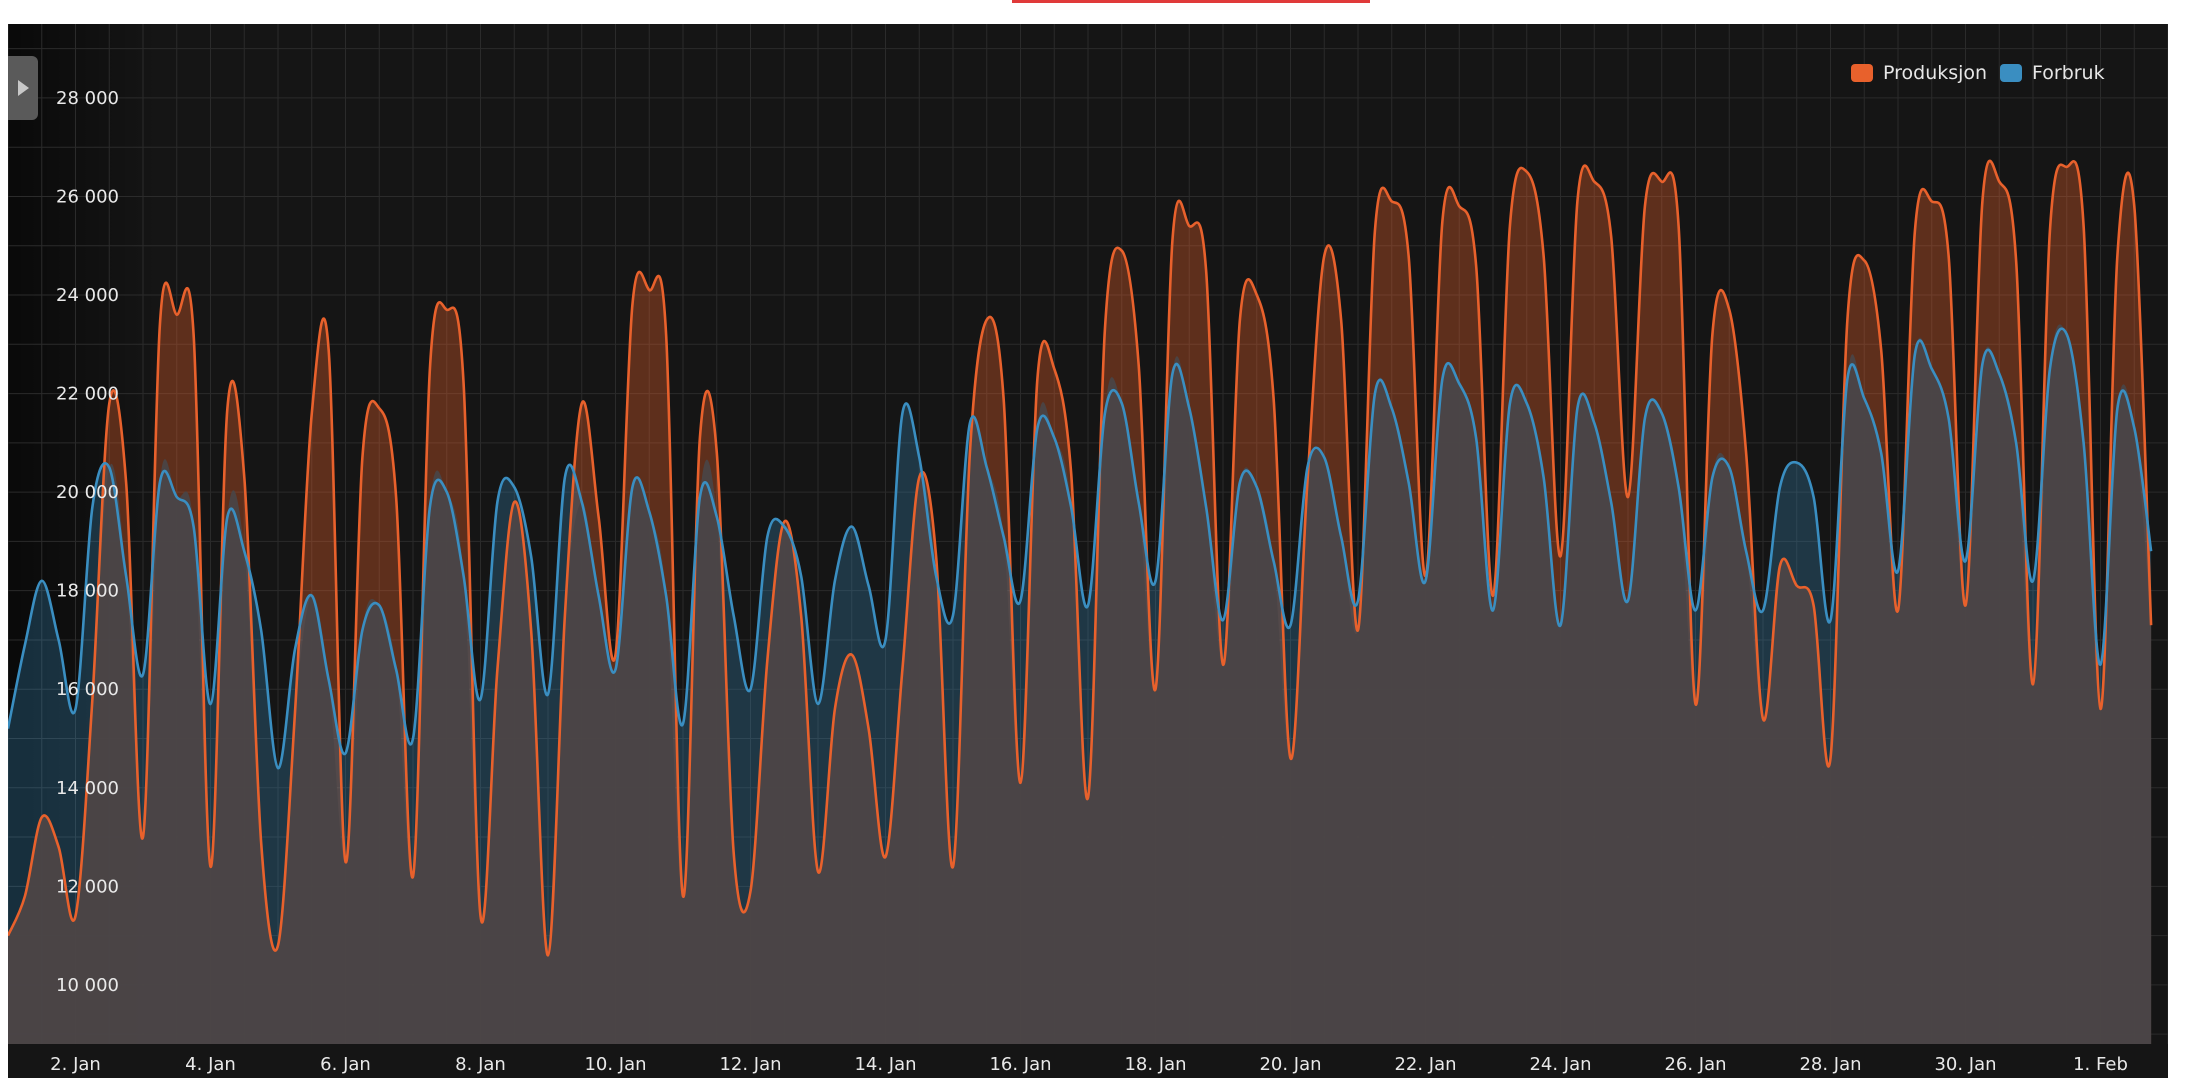  Describe the element at coordinates (345, 1064) in the screenshot. I see `x-tick-label: 6. Jan` at that location.